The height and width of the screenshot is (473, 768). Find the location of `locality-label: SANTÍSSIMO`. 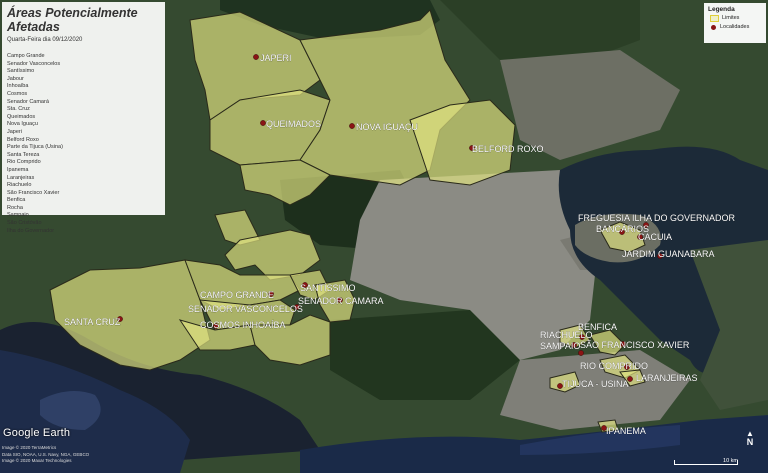

locality-label: SANTÍSSIMO is located at coordinates (328, 288).